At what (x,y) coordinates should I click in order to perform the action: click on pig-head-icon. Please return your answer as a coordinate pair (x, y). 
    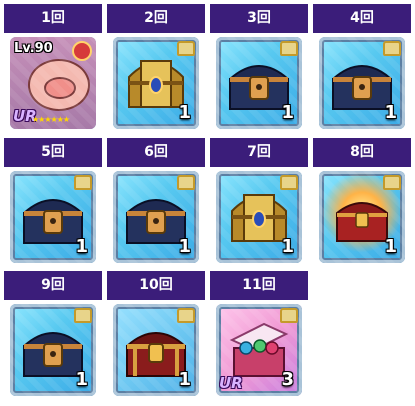
    Looking at the image, I should click on (59, 85).